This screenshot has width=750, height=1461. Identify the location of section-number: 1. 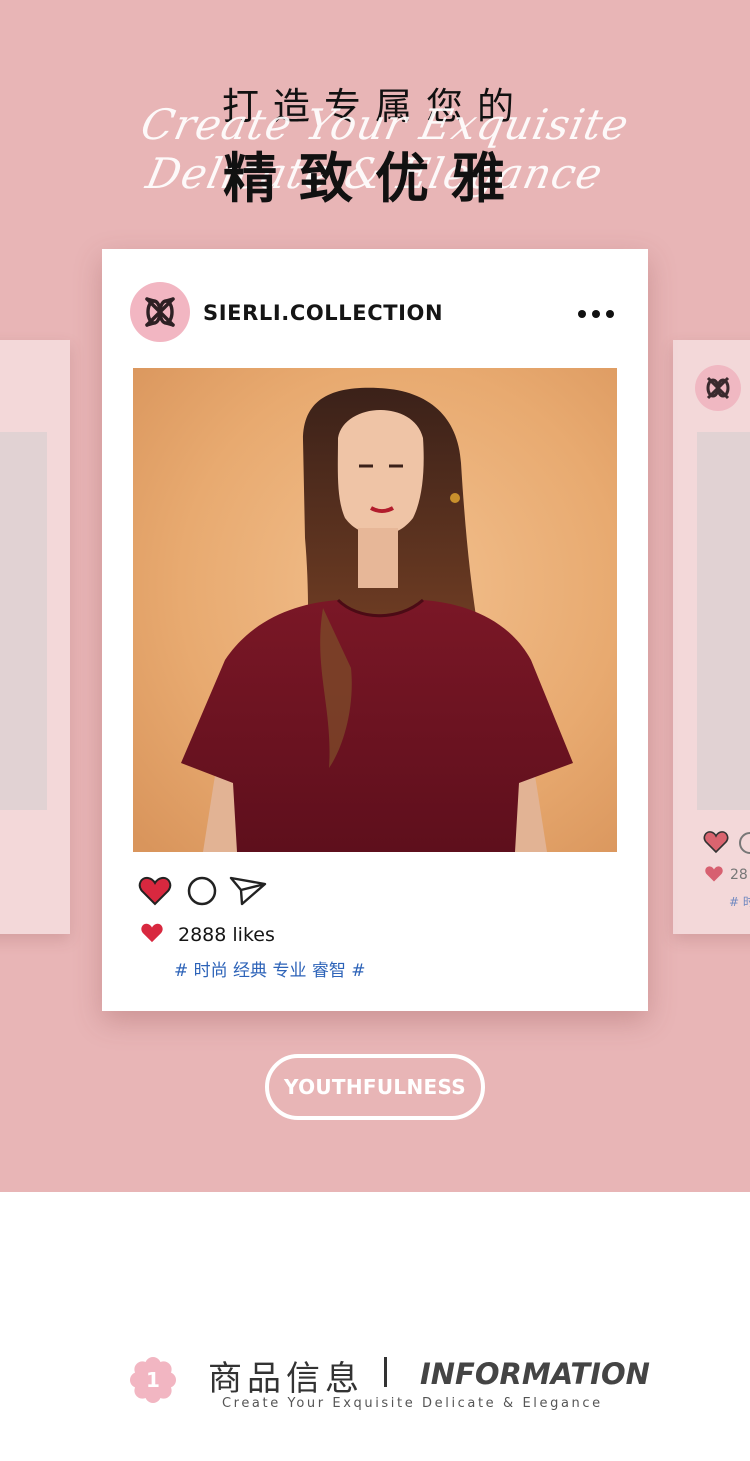
(153, 1380).